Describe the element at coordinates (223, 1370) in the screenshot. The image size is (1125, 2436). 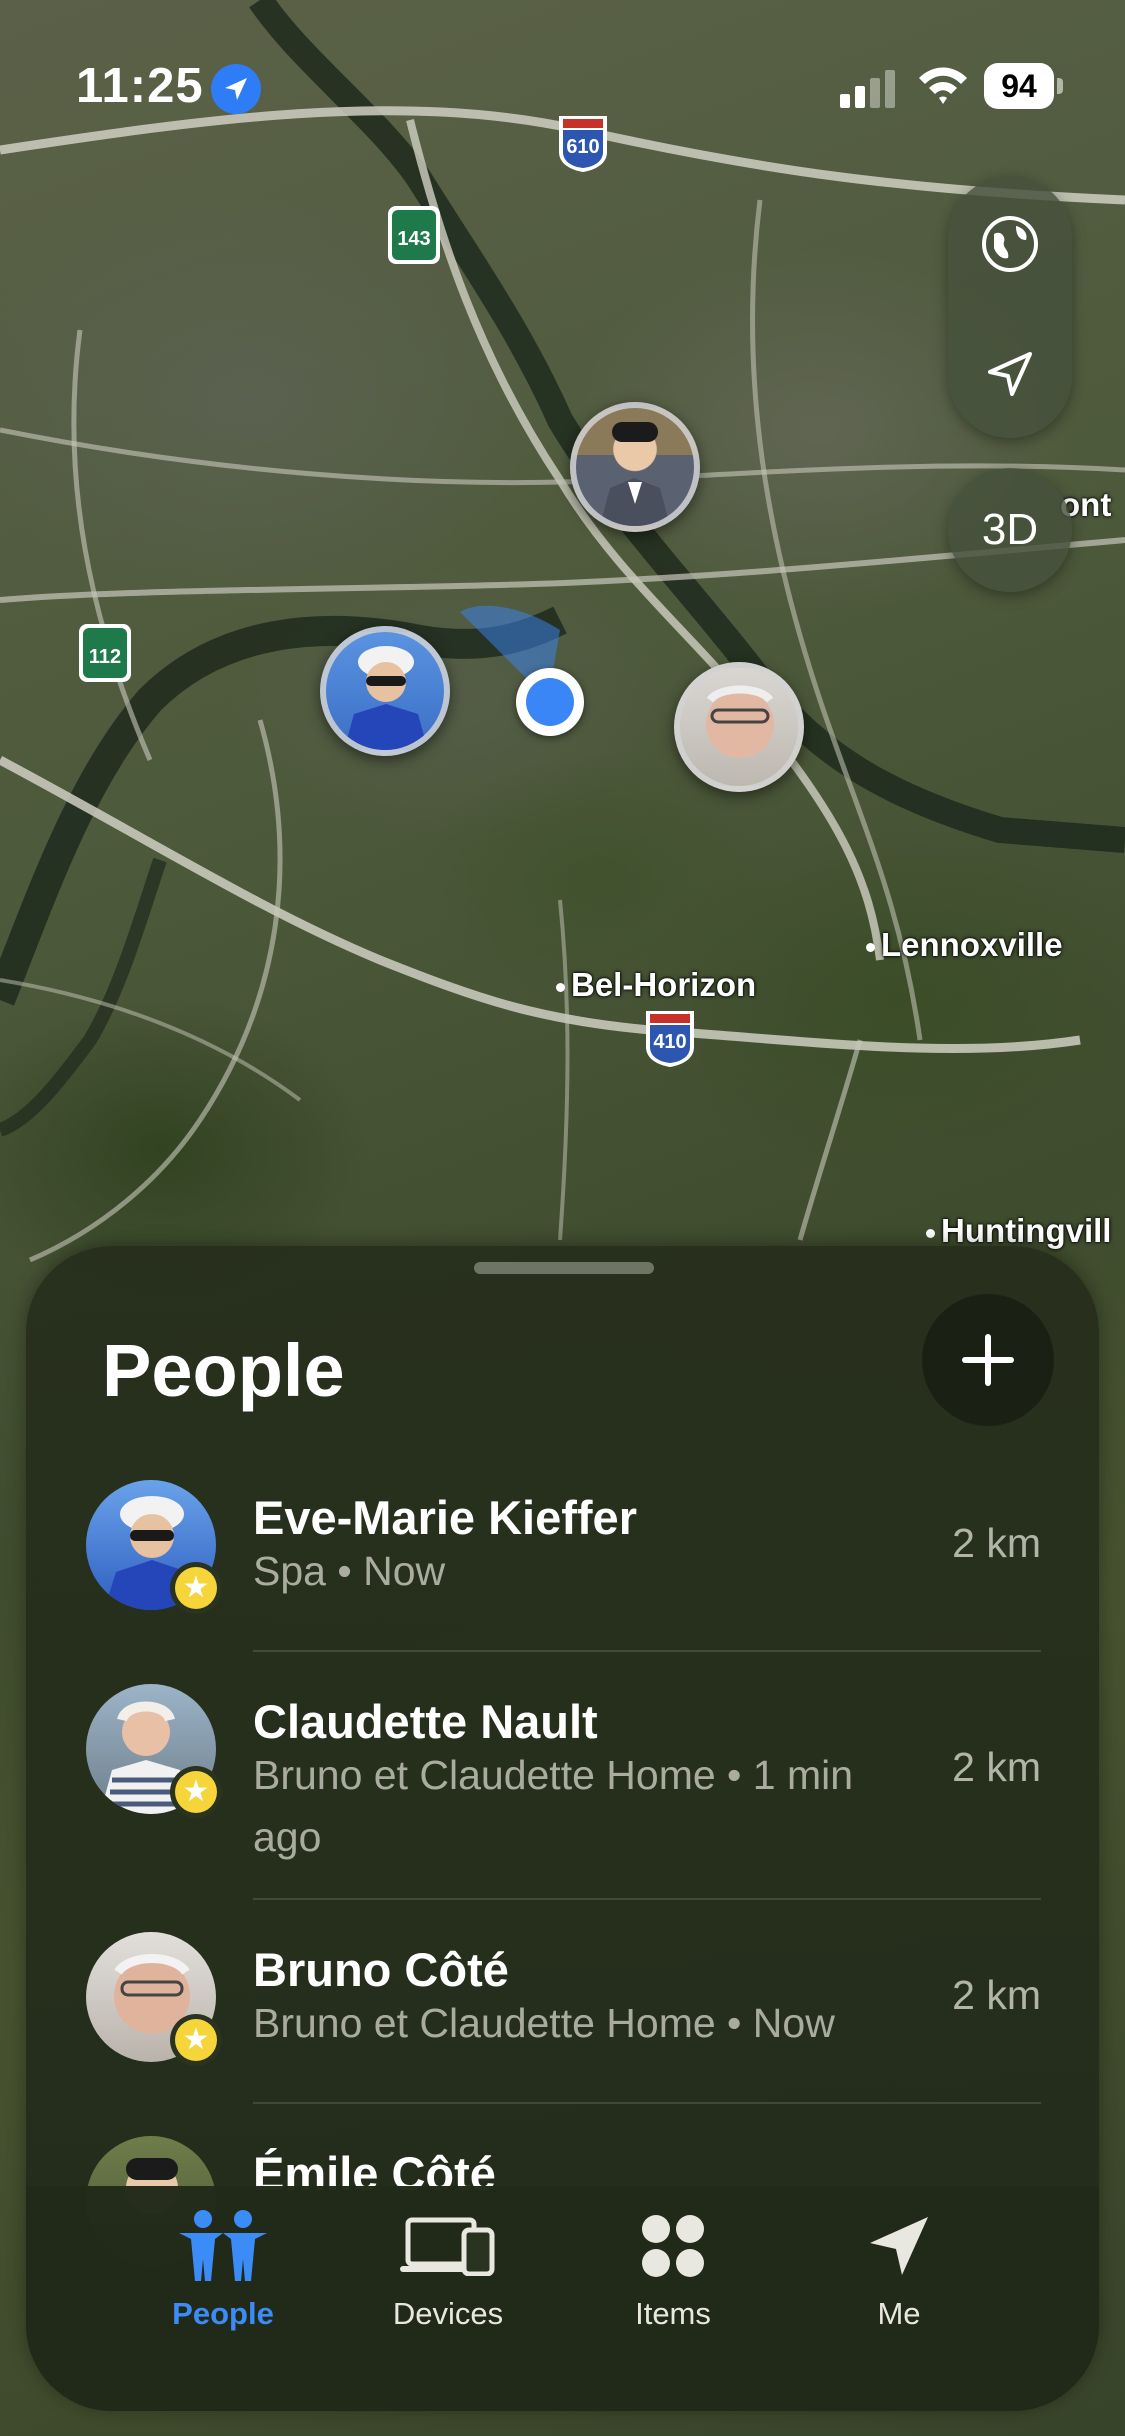
I see `sheet-title: People` at that location.